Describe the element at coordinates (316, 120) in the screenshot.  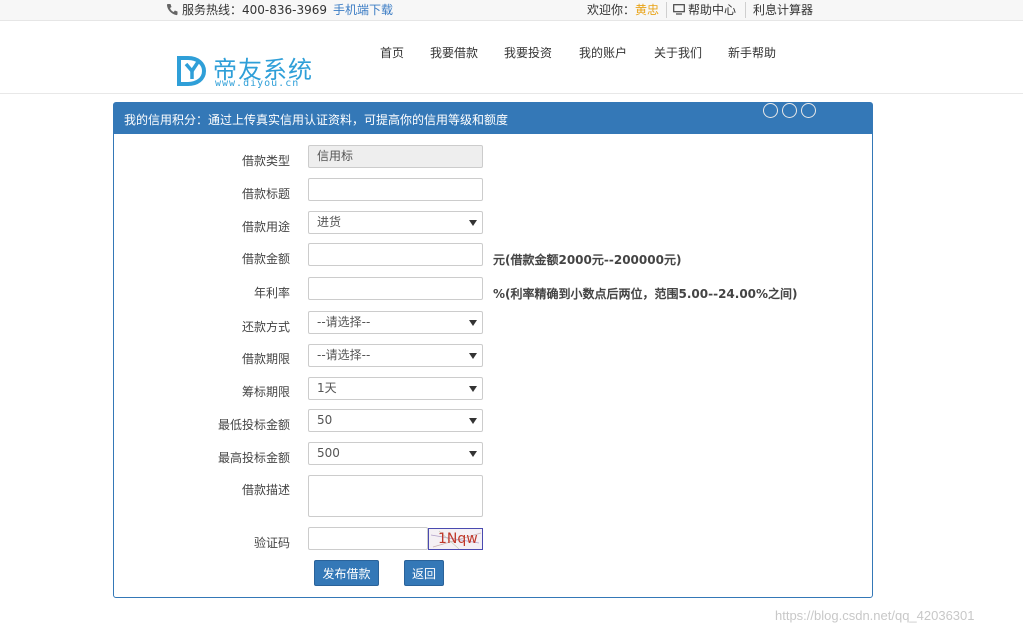
I see `panel-title: 我的信用积分：通过上传真实信用认证资料，可提高你的信用等级和额度` at that location.